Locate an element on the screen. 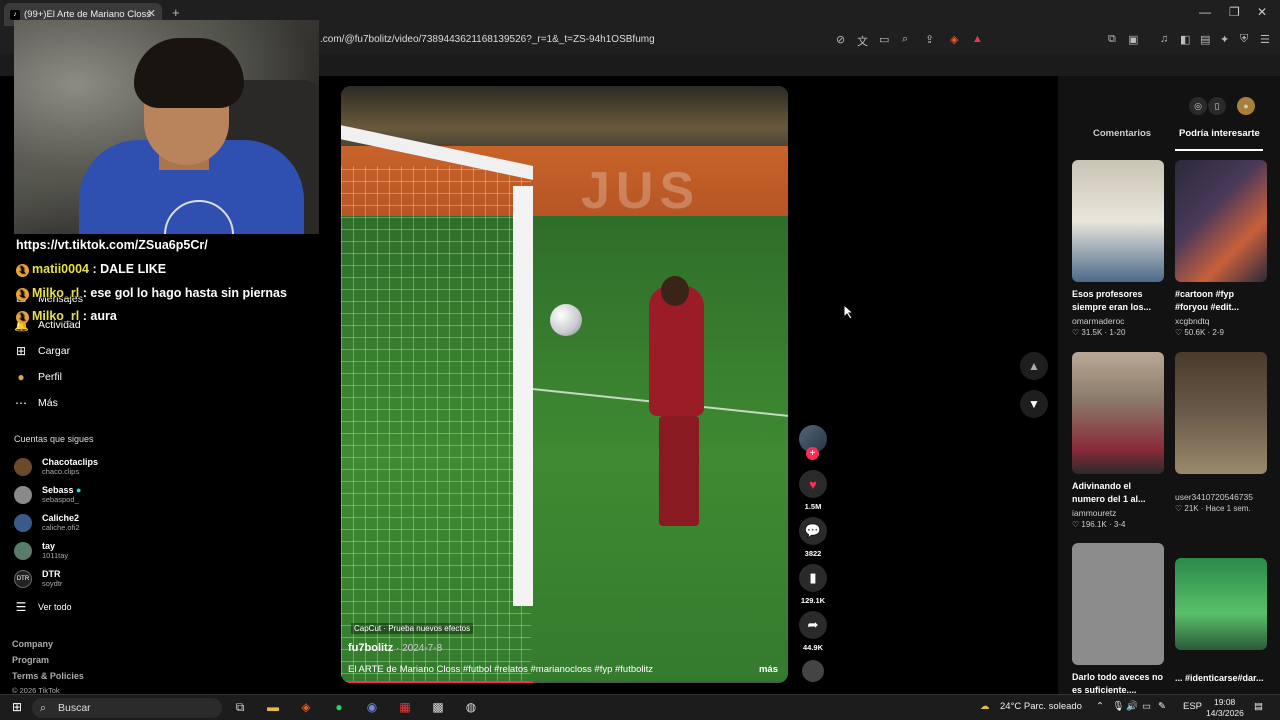 The height and width of the screenshot is (720, 1280). see-all-button: ☰ Ver todo is located at coordinates (43, 607).